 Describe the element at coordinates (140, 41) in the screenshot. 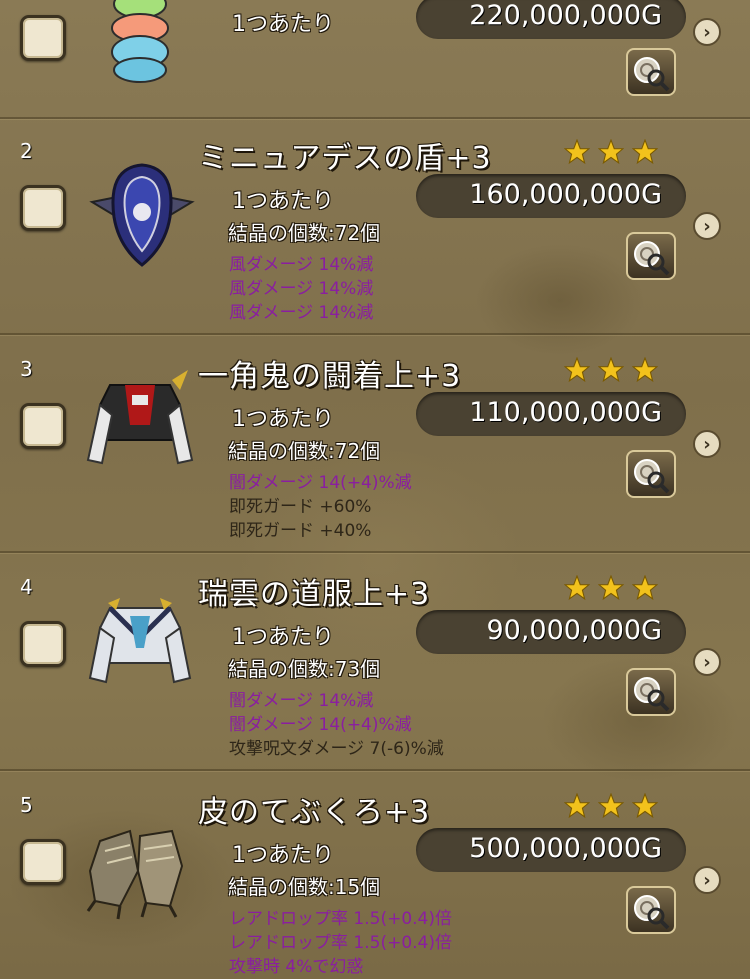

I see `slime-tower-item-icon` at that location.